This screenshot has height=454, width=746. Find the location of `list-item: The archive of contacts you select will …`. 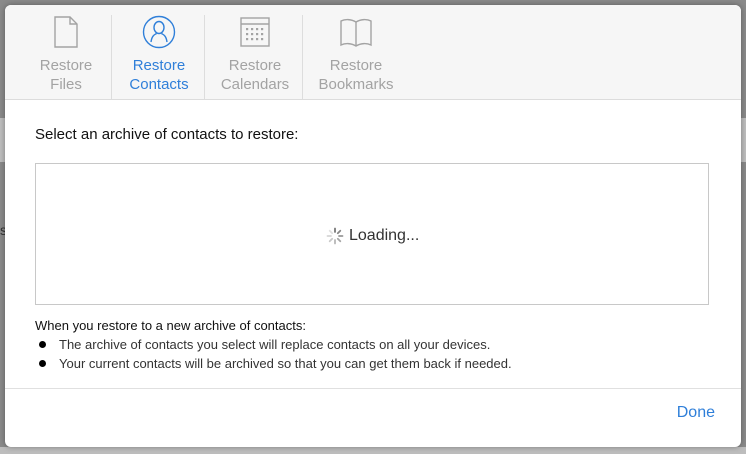

list-item: The archive of contacts you select will … is located at coordinates (273, 344).